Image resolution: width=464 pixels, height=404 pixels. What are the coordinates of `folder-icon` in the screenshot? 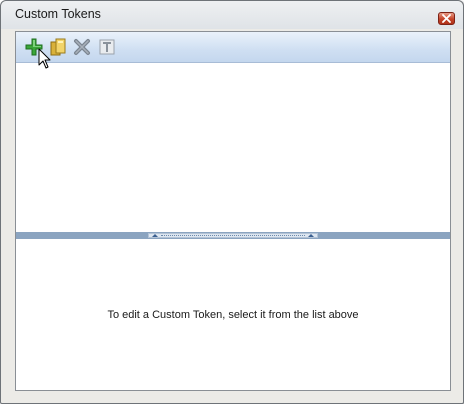 It's located at (58, 47).